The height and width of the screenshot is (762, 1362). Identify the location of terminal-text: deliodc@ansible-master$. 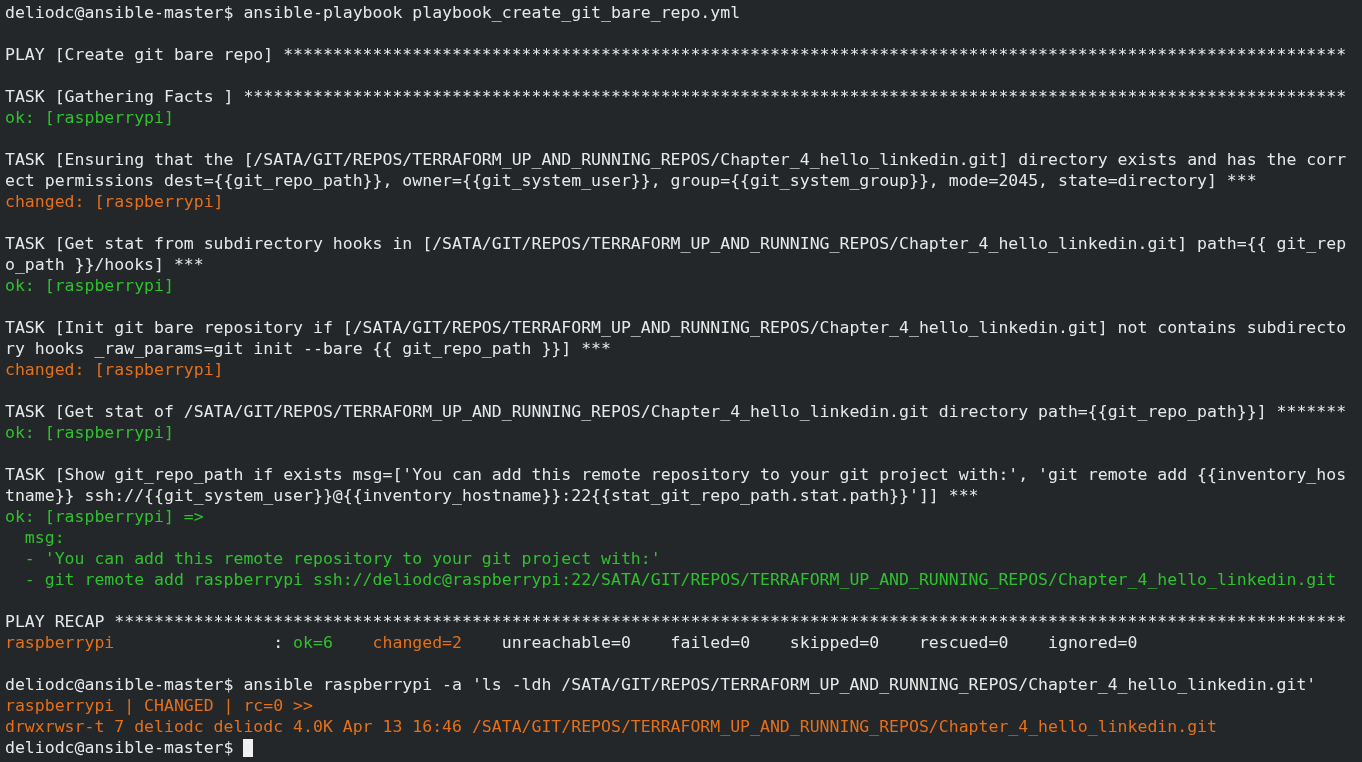
(119, 747).